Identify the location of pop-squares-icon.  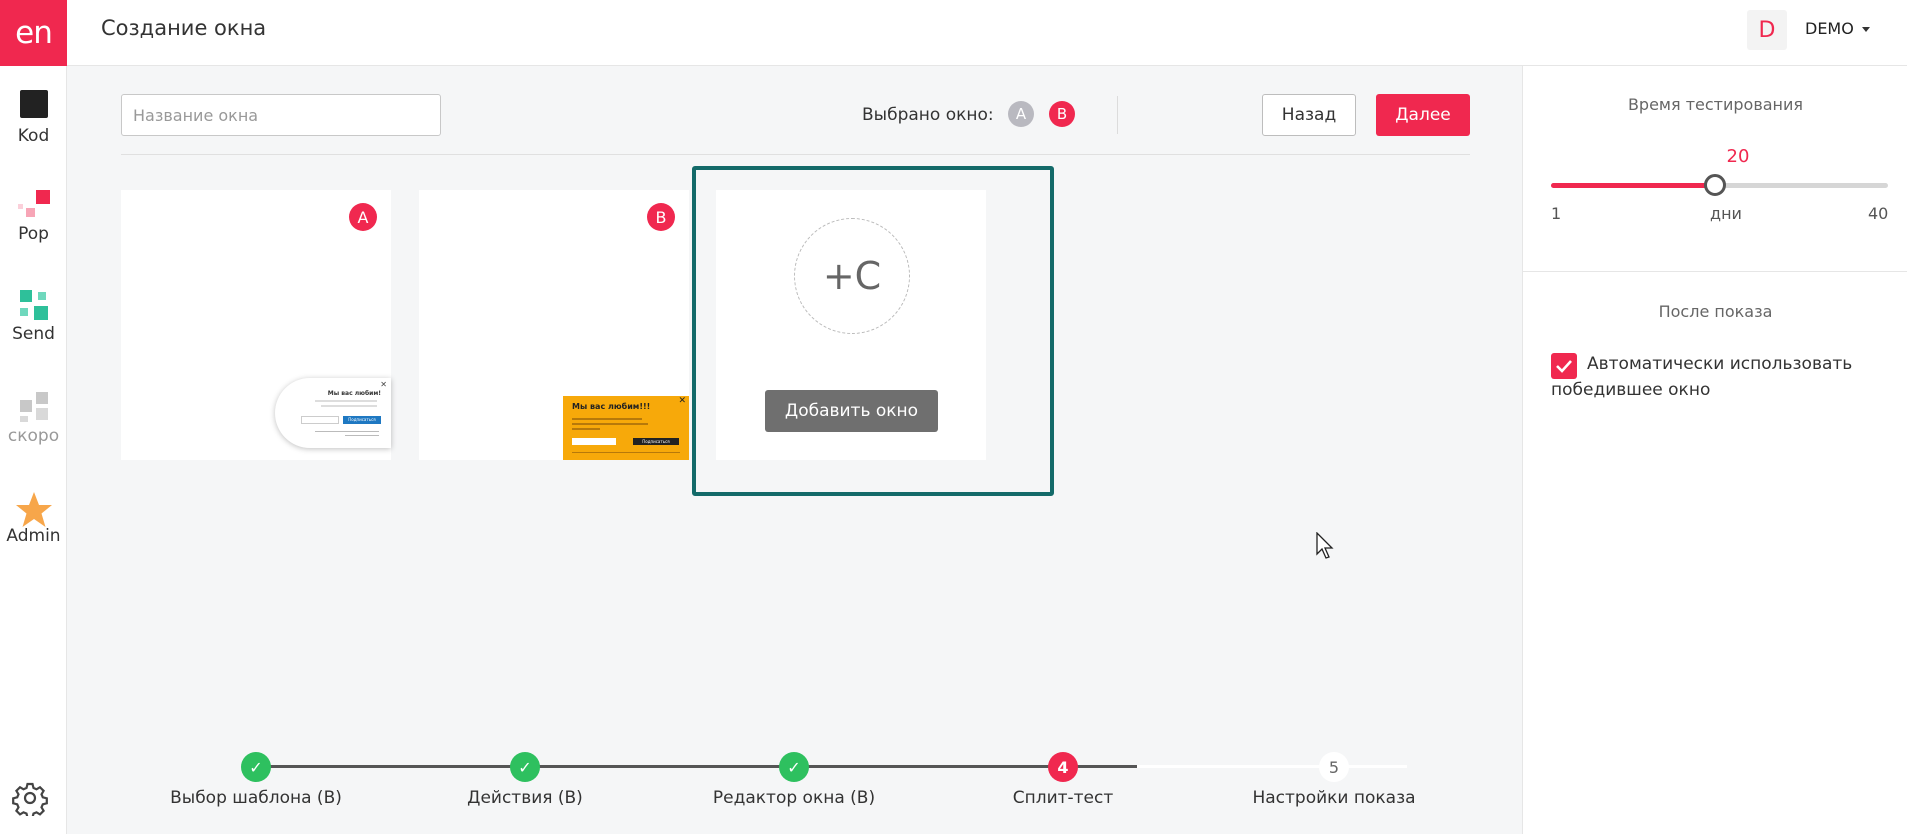
(34, 208).